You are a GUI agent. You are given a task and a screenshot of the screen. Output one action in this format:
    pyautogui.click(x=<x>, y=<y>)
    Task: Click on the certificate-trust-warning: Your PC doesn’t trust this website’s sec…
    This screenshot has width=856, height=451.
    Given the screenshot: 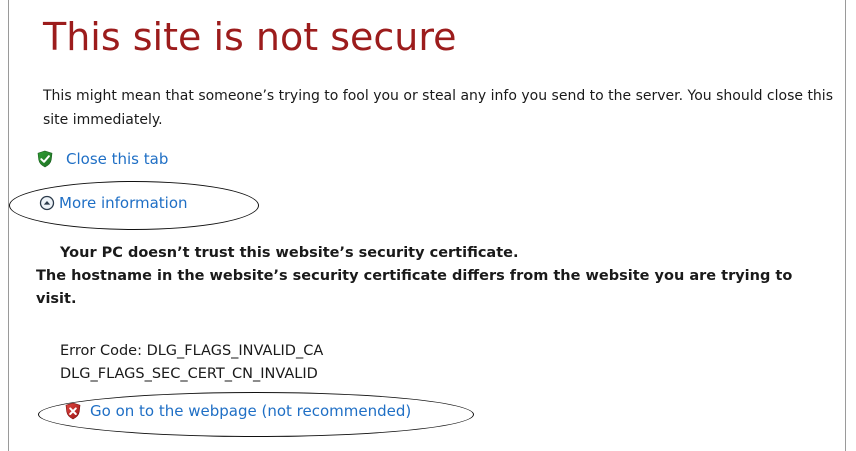 What is the action you would take?
    pyautogui.click(x=289, y=253)
    